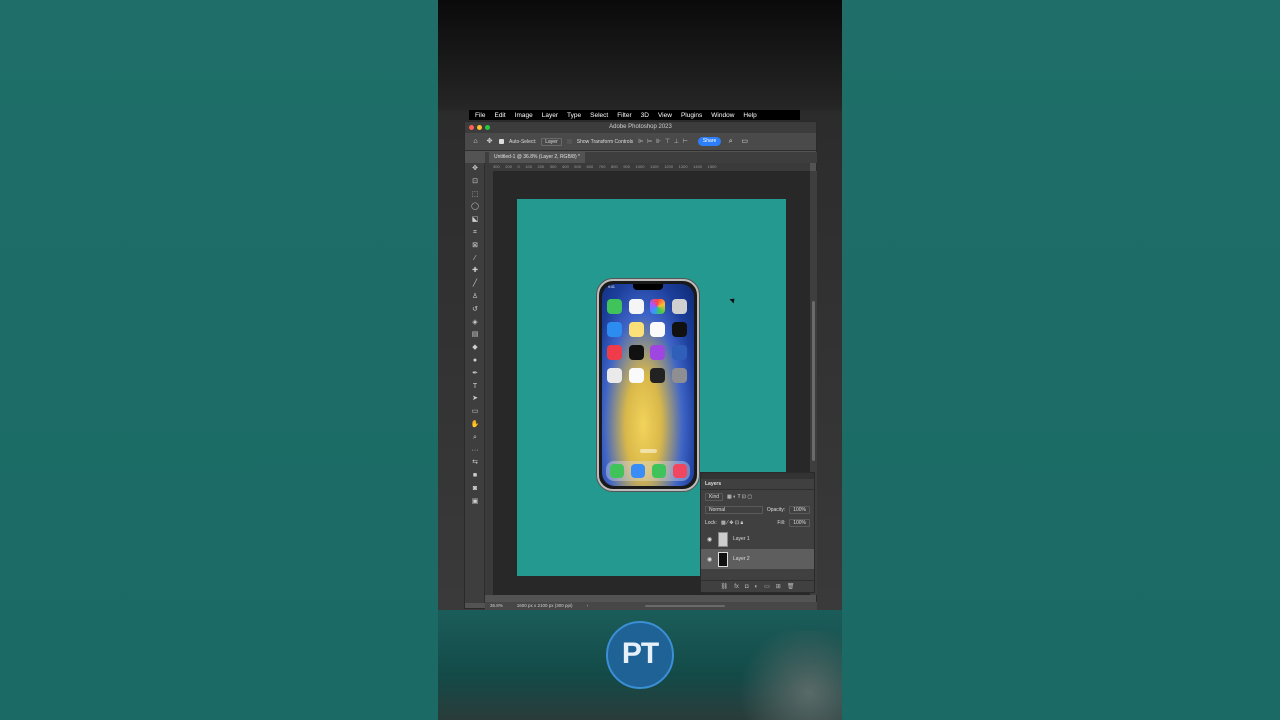 This screenshot has width=1280, height=720. Describe the element at coordinates (648, 451) in the screenshot. I see `search-pill` at that location.